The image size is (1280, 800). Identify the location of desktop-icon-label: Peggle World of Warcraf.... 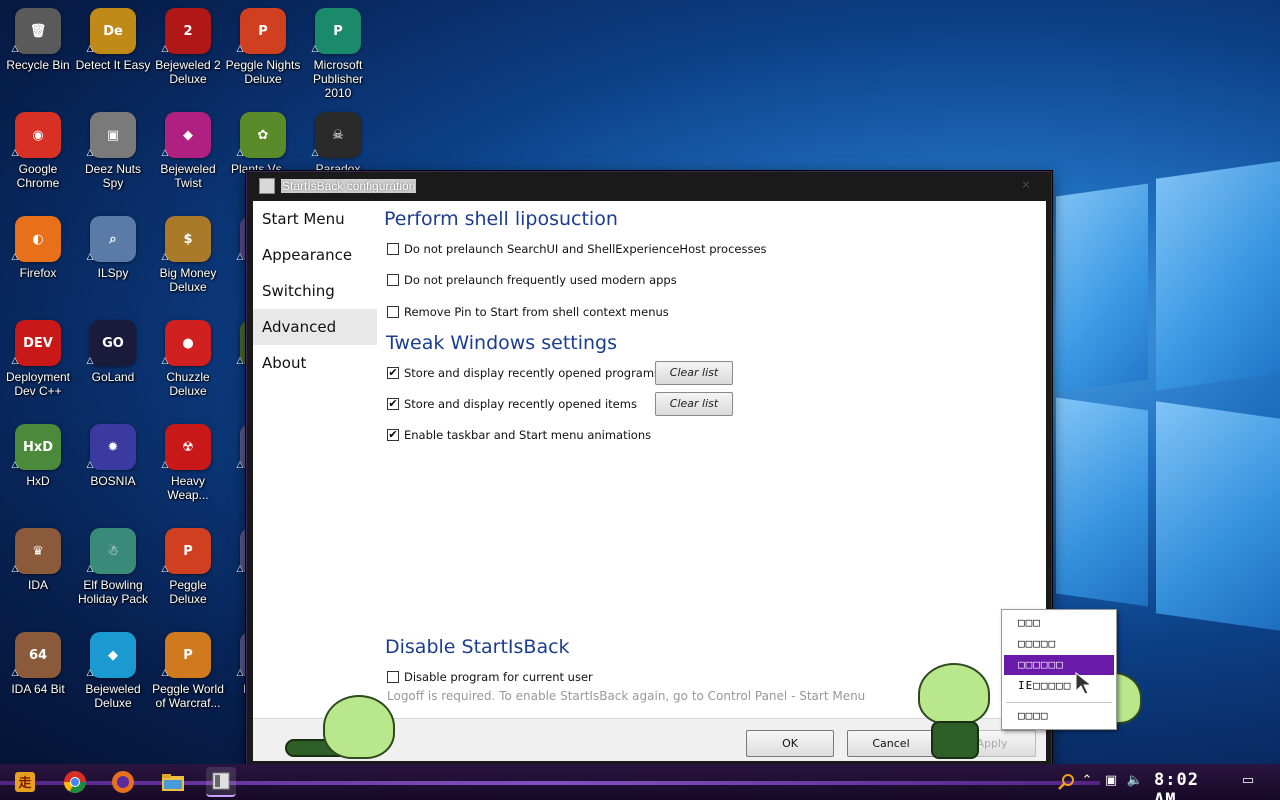
(188, 696).